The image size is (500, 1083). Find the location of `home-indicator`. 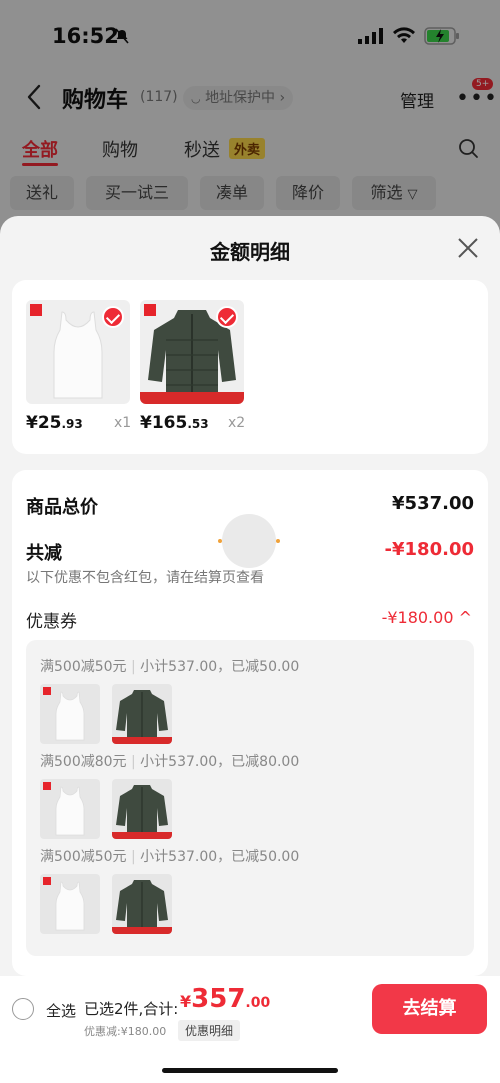

home-indicator is located at coordinates (250, 1070).